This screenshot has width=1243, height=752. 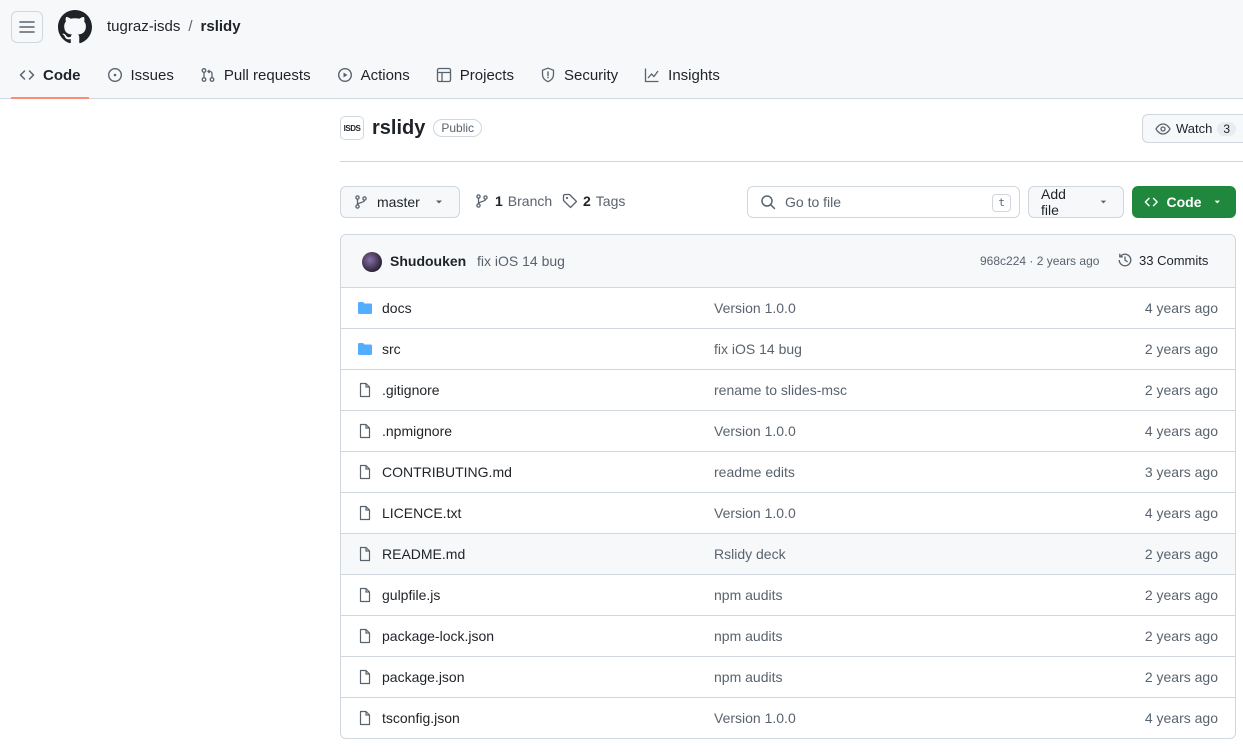 What do you see at coordinates (754, 472) in the screenshot?
I see `file-commit-message-link: readme edits` at bounding box center [754, 472].